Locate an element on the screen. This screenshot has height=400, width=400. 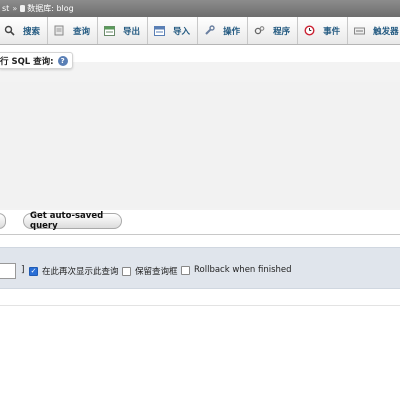
breadcrumb-database: 数据库: blog is located at coordinates (50, 8).